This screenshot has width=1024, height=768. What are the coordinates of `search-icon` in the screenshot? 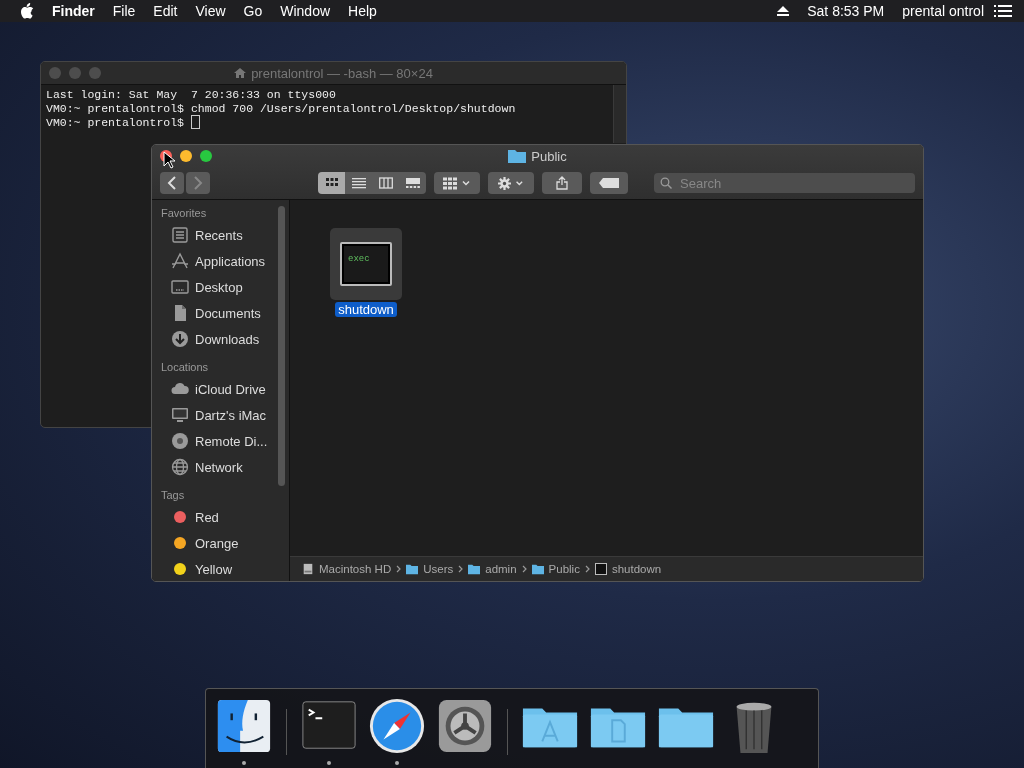 It's located at (666, 183).